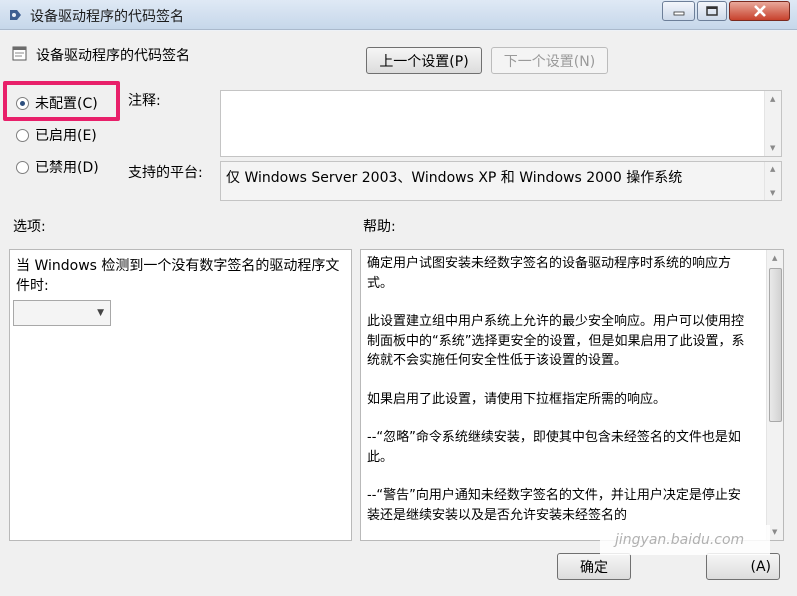 This screenshot has width=797, height=596. What do you see at coordinates (398, 15) in the screenshot?
I see `title-bar: 设备驱动程序的代码签名` at bounding box center [398, 15].